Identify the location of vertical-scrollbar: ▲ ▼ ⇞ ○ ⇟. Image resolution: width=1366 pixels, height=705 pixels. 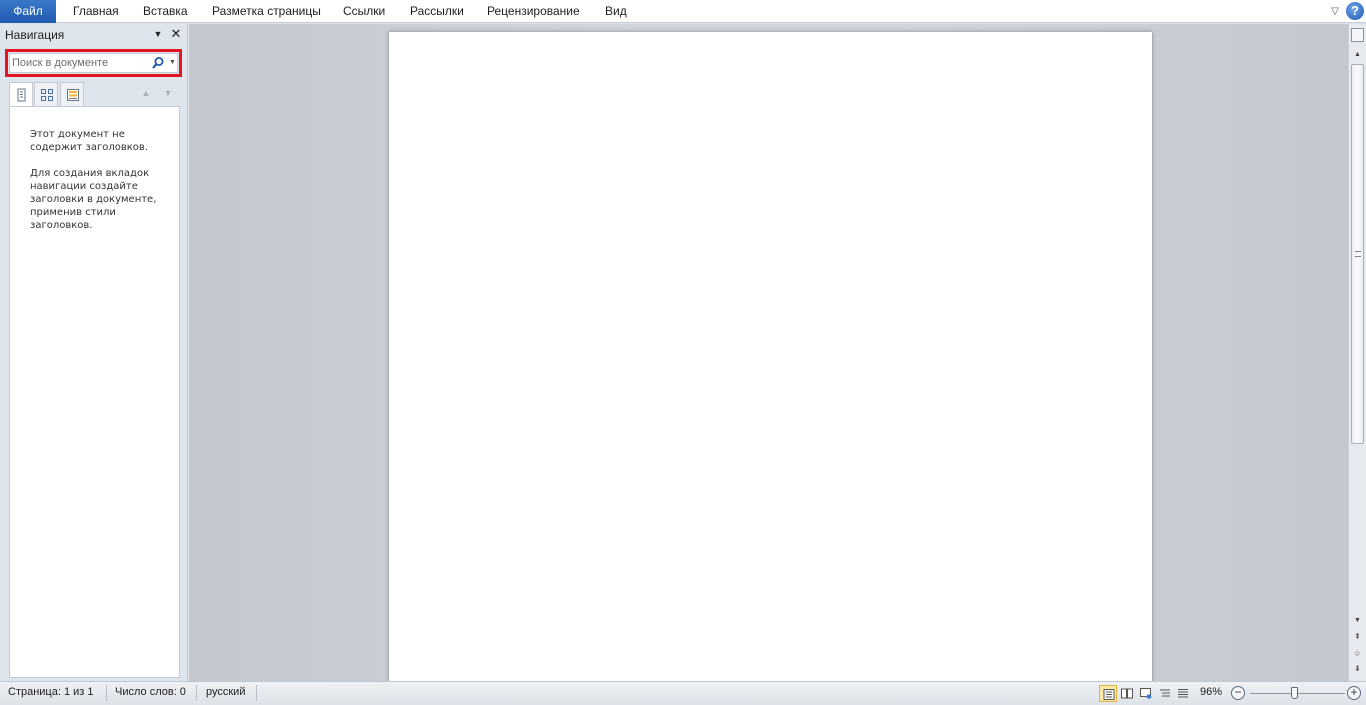
(1357, 352).